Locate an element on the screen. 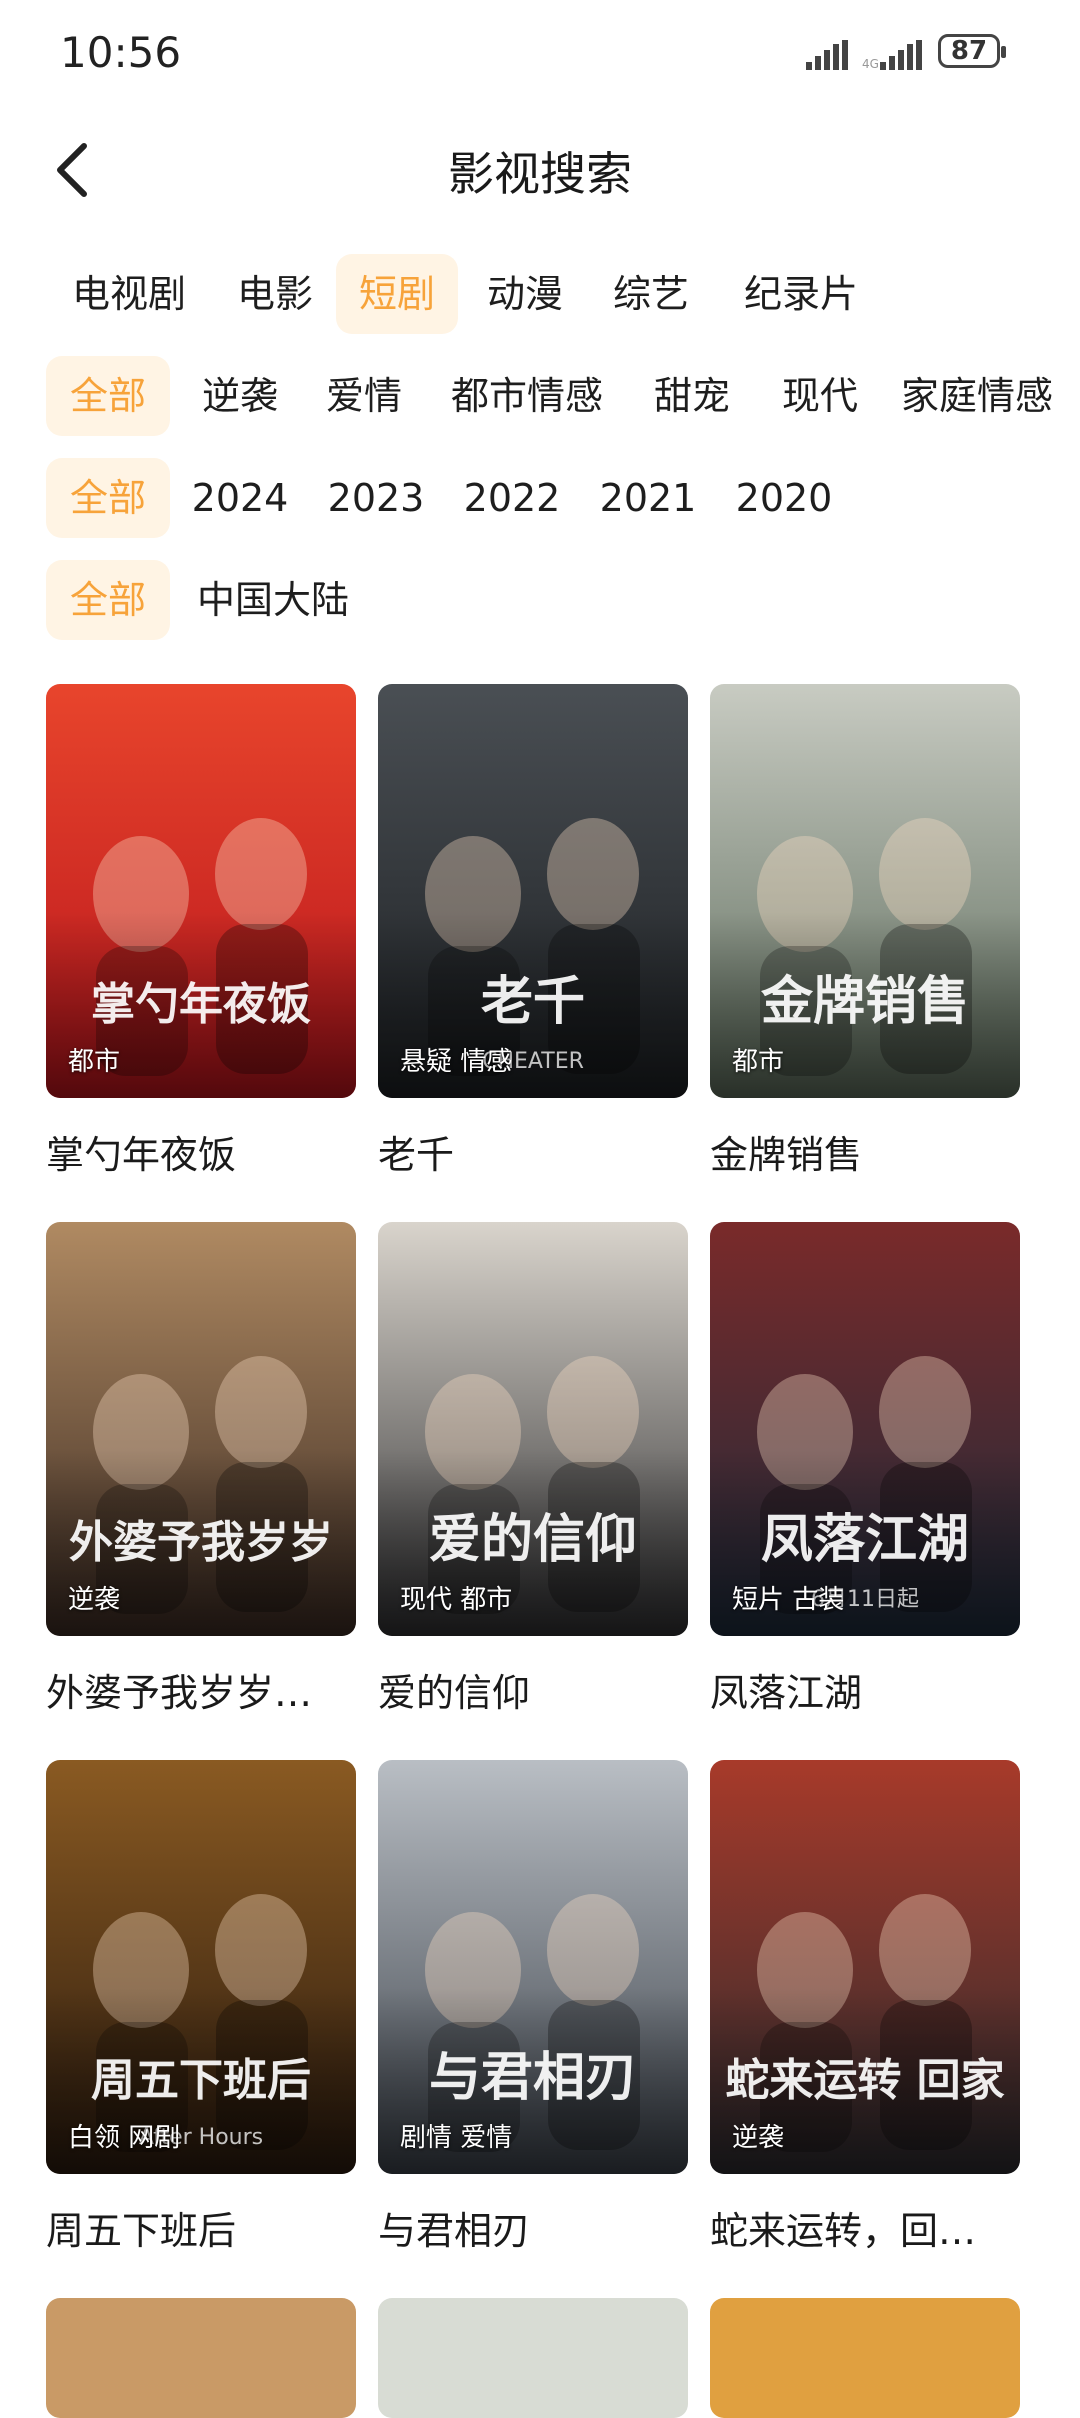 This screenshot has height=2418, width=1080. poster-title-art: 蛇来运转 回家 is located at coordinates (864, 2080).